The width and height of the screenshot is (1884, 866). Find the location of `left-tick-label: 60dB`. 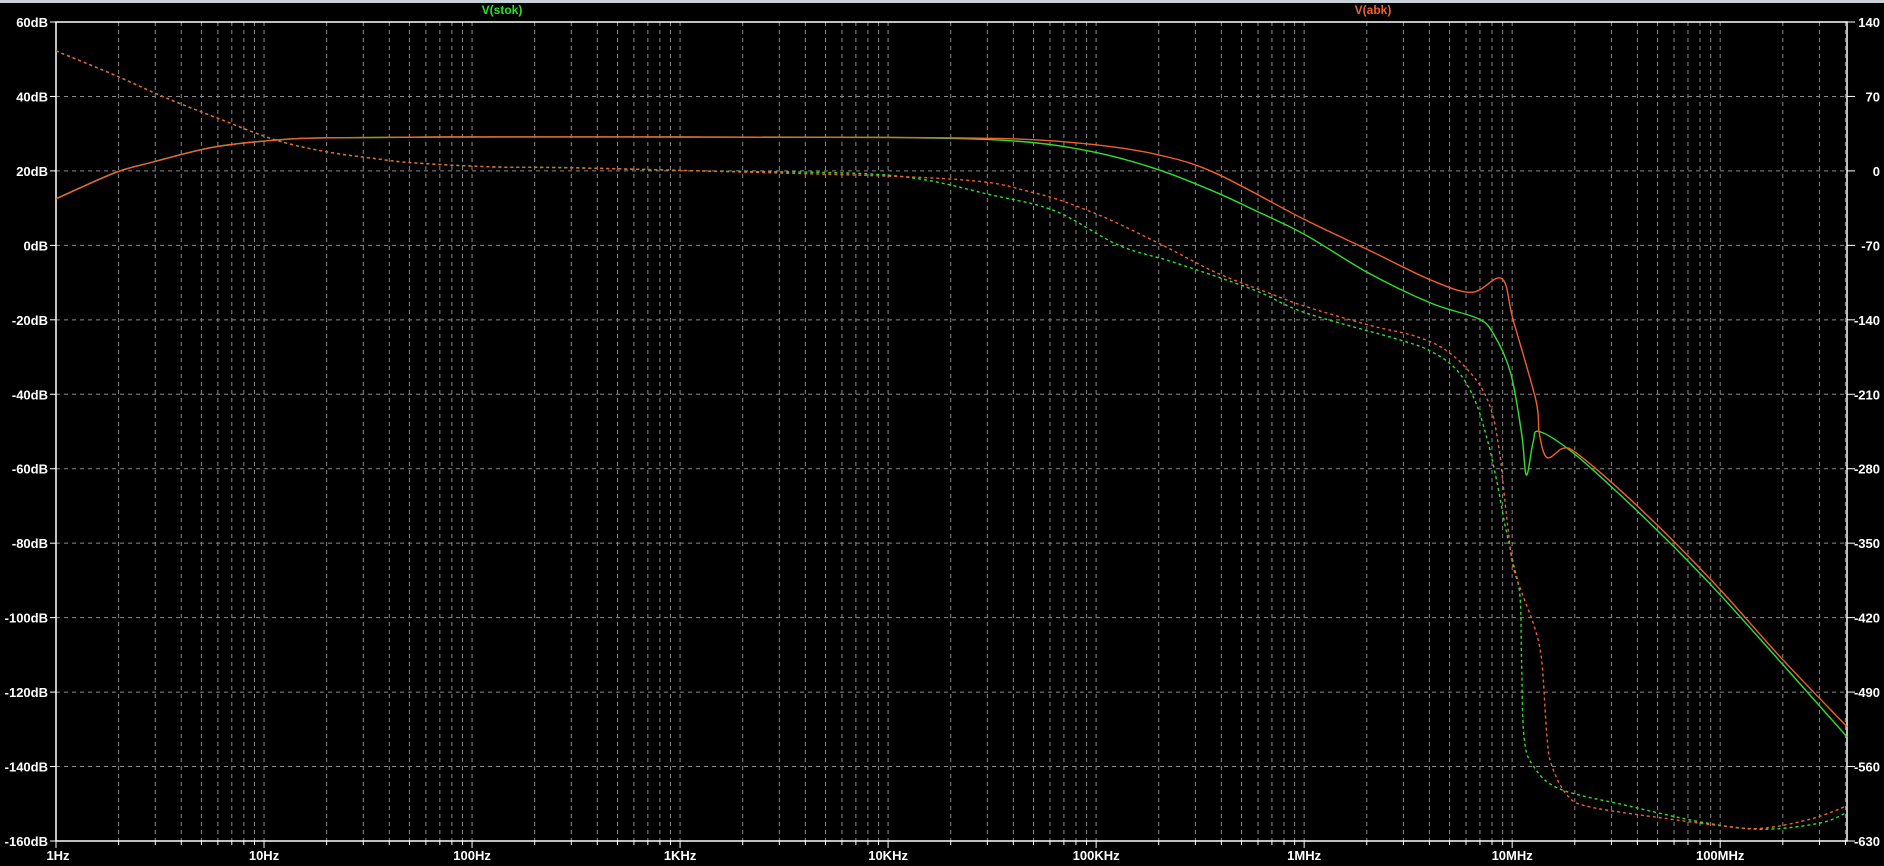

left-tick-label: 60dB is located at coordinates (32, 22).